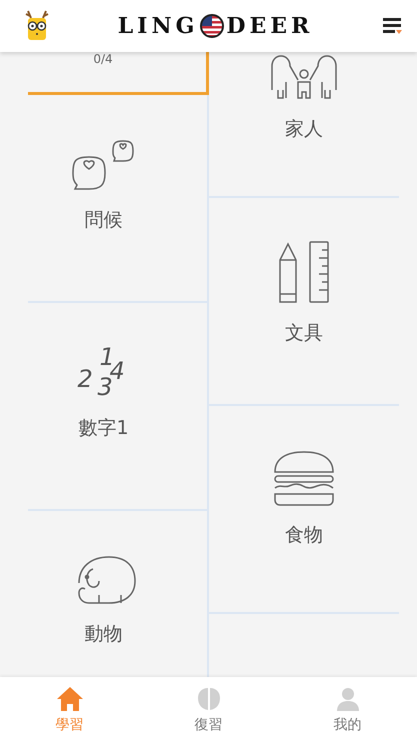 Image resolution: width=417 pixels, height=743 pixels. I want to click on lesson-title: 文具, so click(304, 333).